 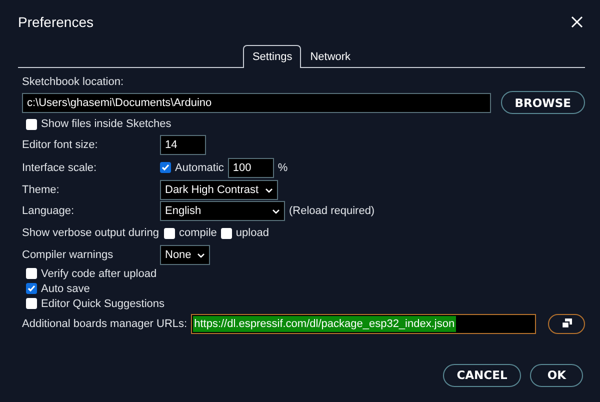 What do you see at coordinates (183, 145) in the screenshot?
I see `number-field: 14` at bounding box center [183, 145].